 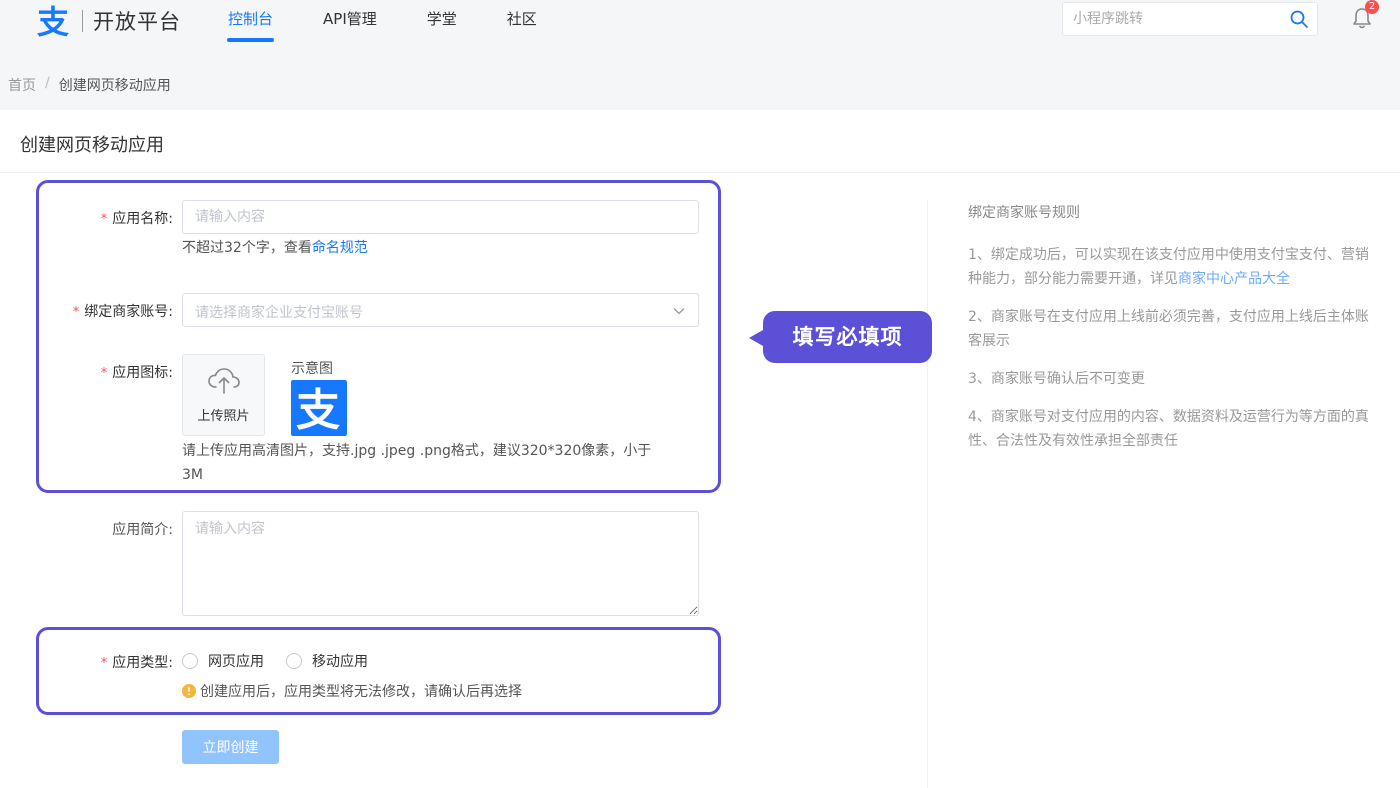 What do you see at coordinates (440, 310) in the screenshot?
I see `merchant-account-select: 请选择商家企业支付宝账号` at bounding box center [440, 310].